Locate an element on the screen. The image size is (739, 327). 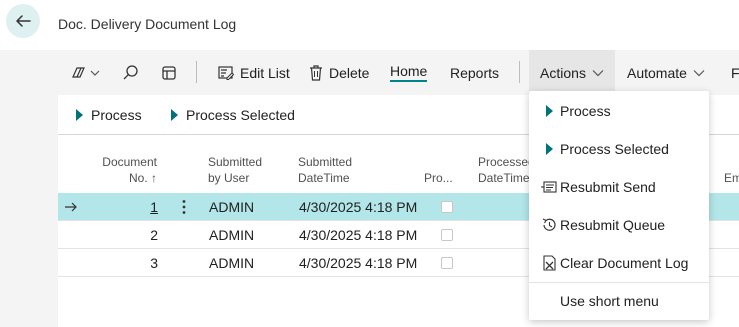
layout-icon is located at coordinates (169, 72).